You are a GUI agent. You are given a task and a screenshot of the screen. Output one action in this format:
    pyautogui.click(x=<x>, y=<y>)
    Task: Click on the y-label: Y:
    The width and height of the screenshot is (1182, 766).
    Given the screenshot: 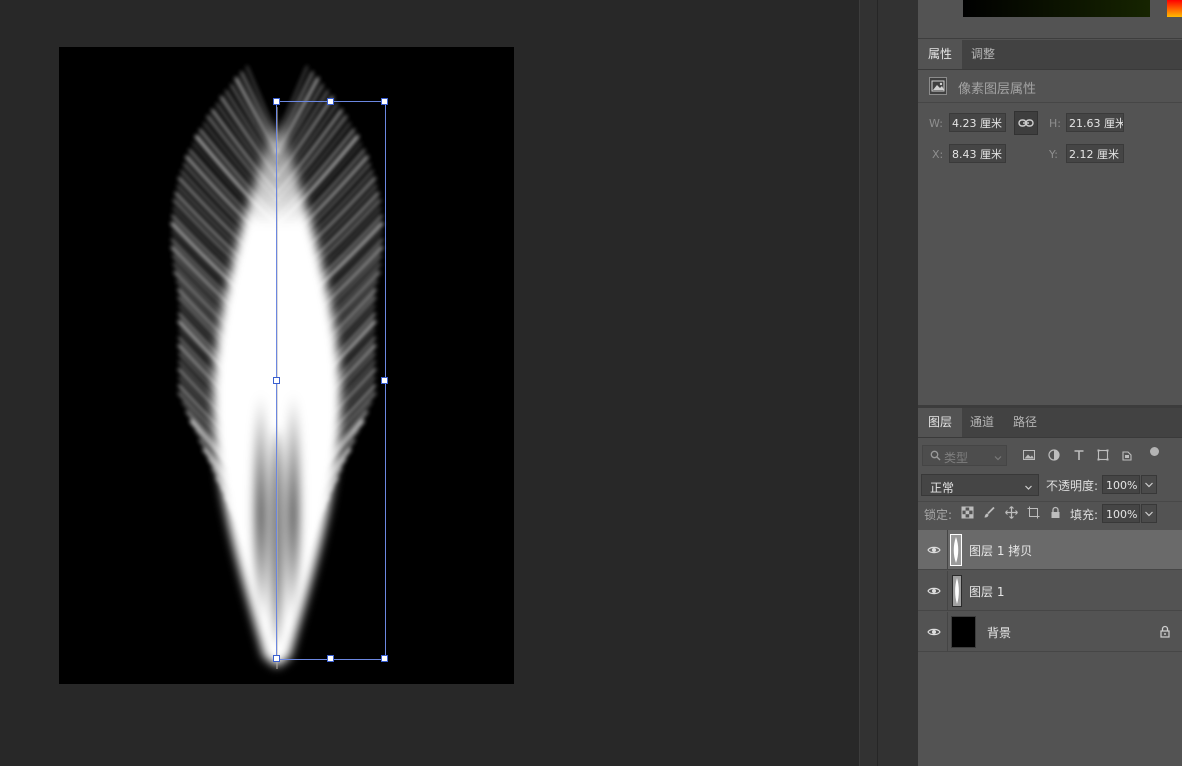 What is the action you would take?
    pyautogui.click(x=1053, y=154)
    